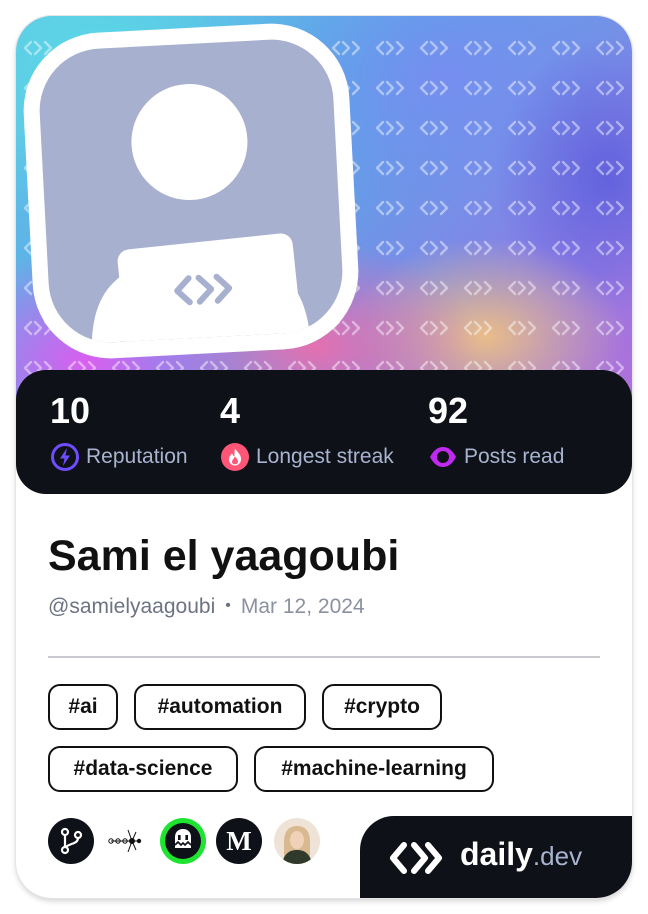  What do you see at coordinates (137, 456) in the screenshot?
I see `stat-label: Reputation` at bounding box center [137, 456].